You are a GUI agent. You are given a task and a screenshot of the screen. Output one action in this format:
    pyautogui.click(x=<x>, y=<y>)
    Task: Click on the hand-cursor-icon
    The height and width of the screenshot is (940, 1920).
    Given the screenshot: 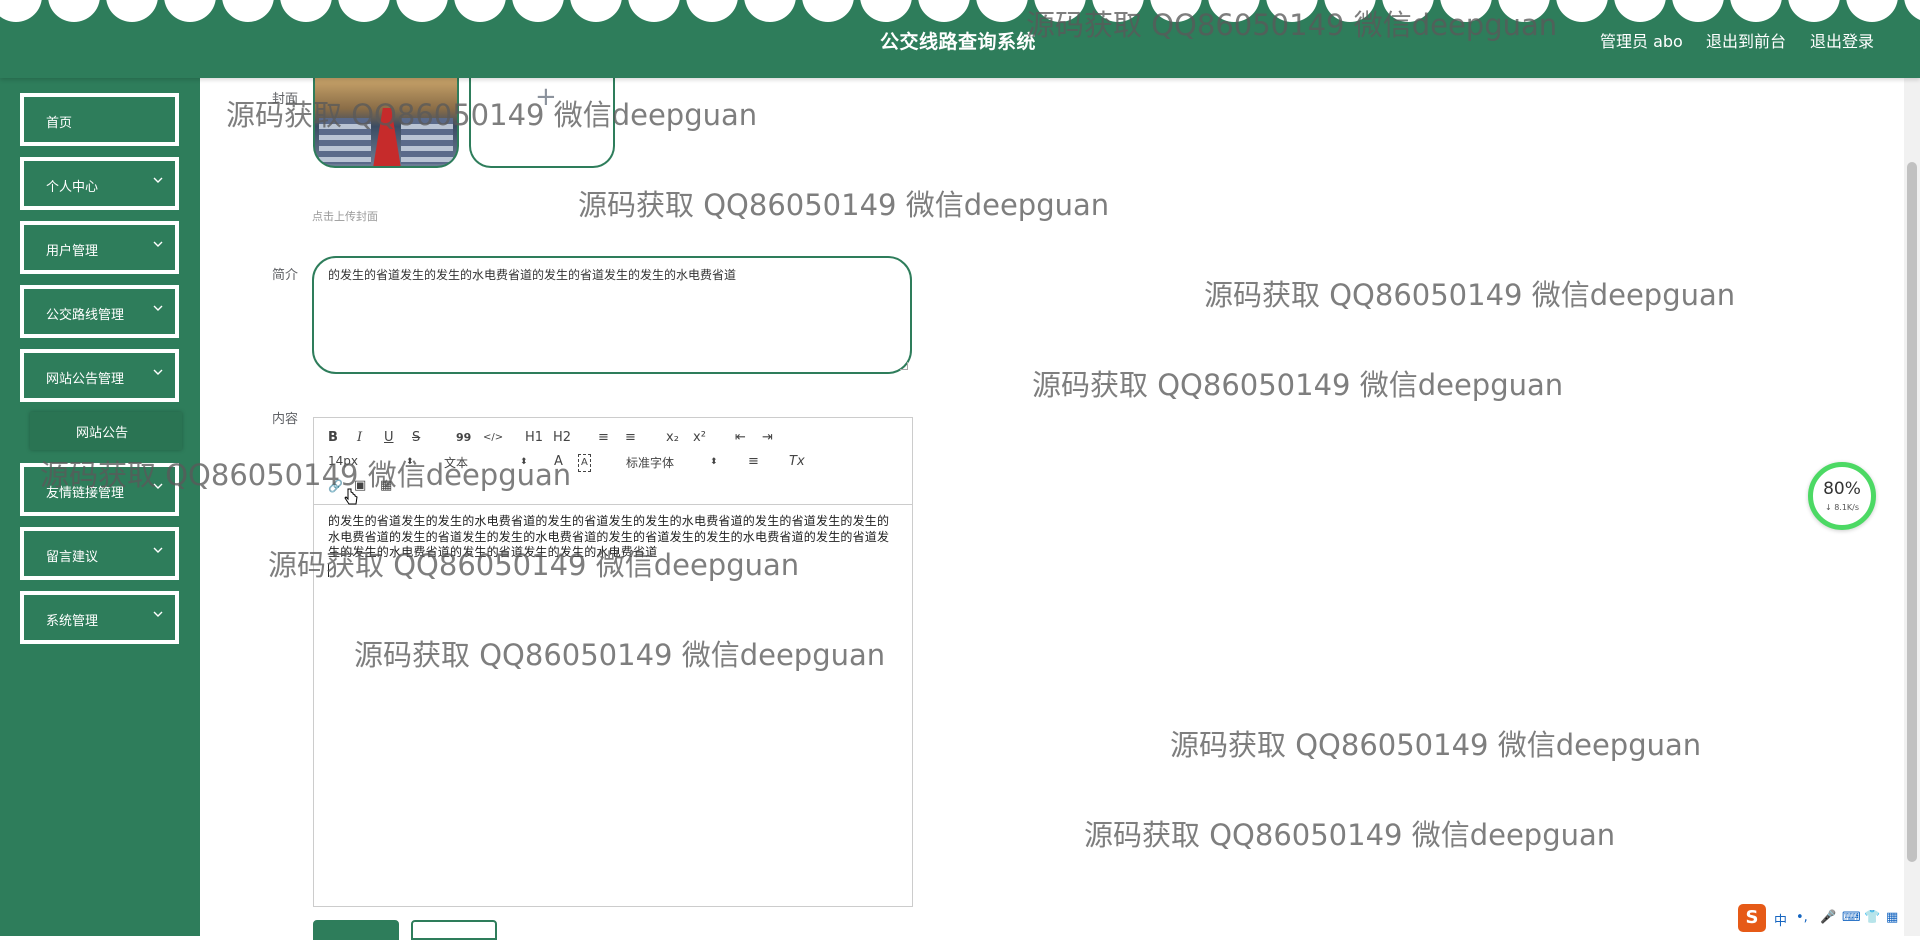 What is the action you would take?
    pyautogui.click(x=351, y=496)
    